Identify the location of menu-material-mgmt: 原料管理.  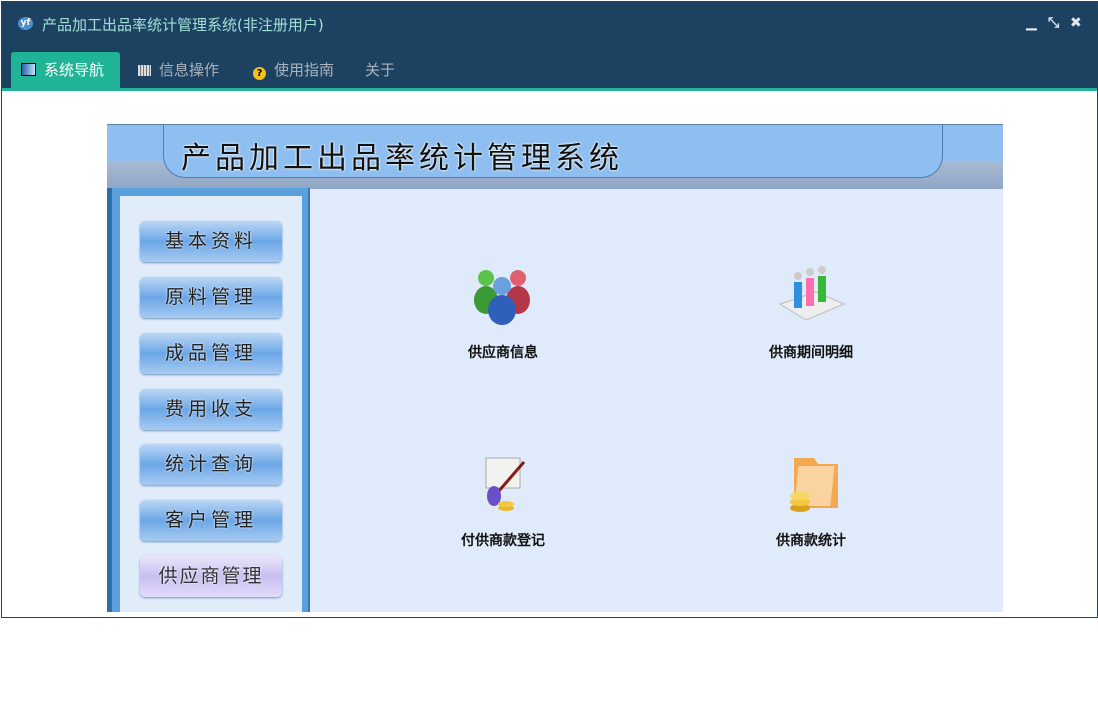
(211, 297).